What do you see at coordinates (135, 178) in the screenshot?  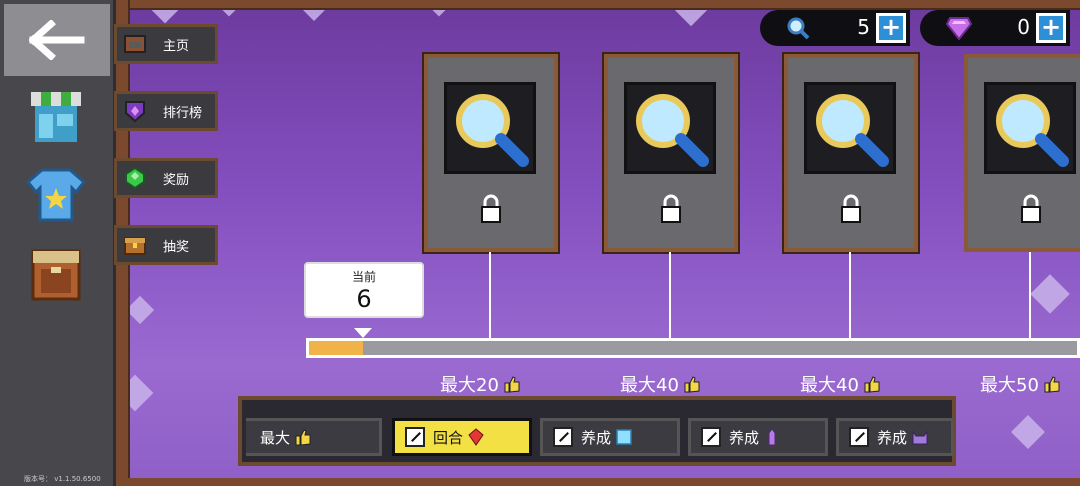 I see `green-gem-icon` at bounding box center [135, 178].